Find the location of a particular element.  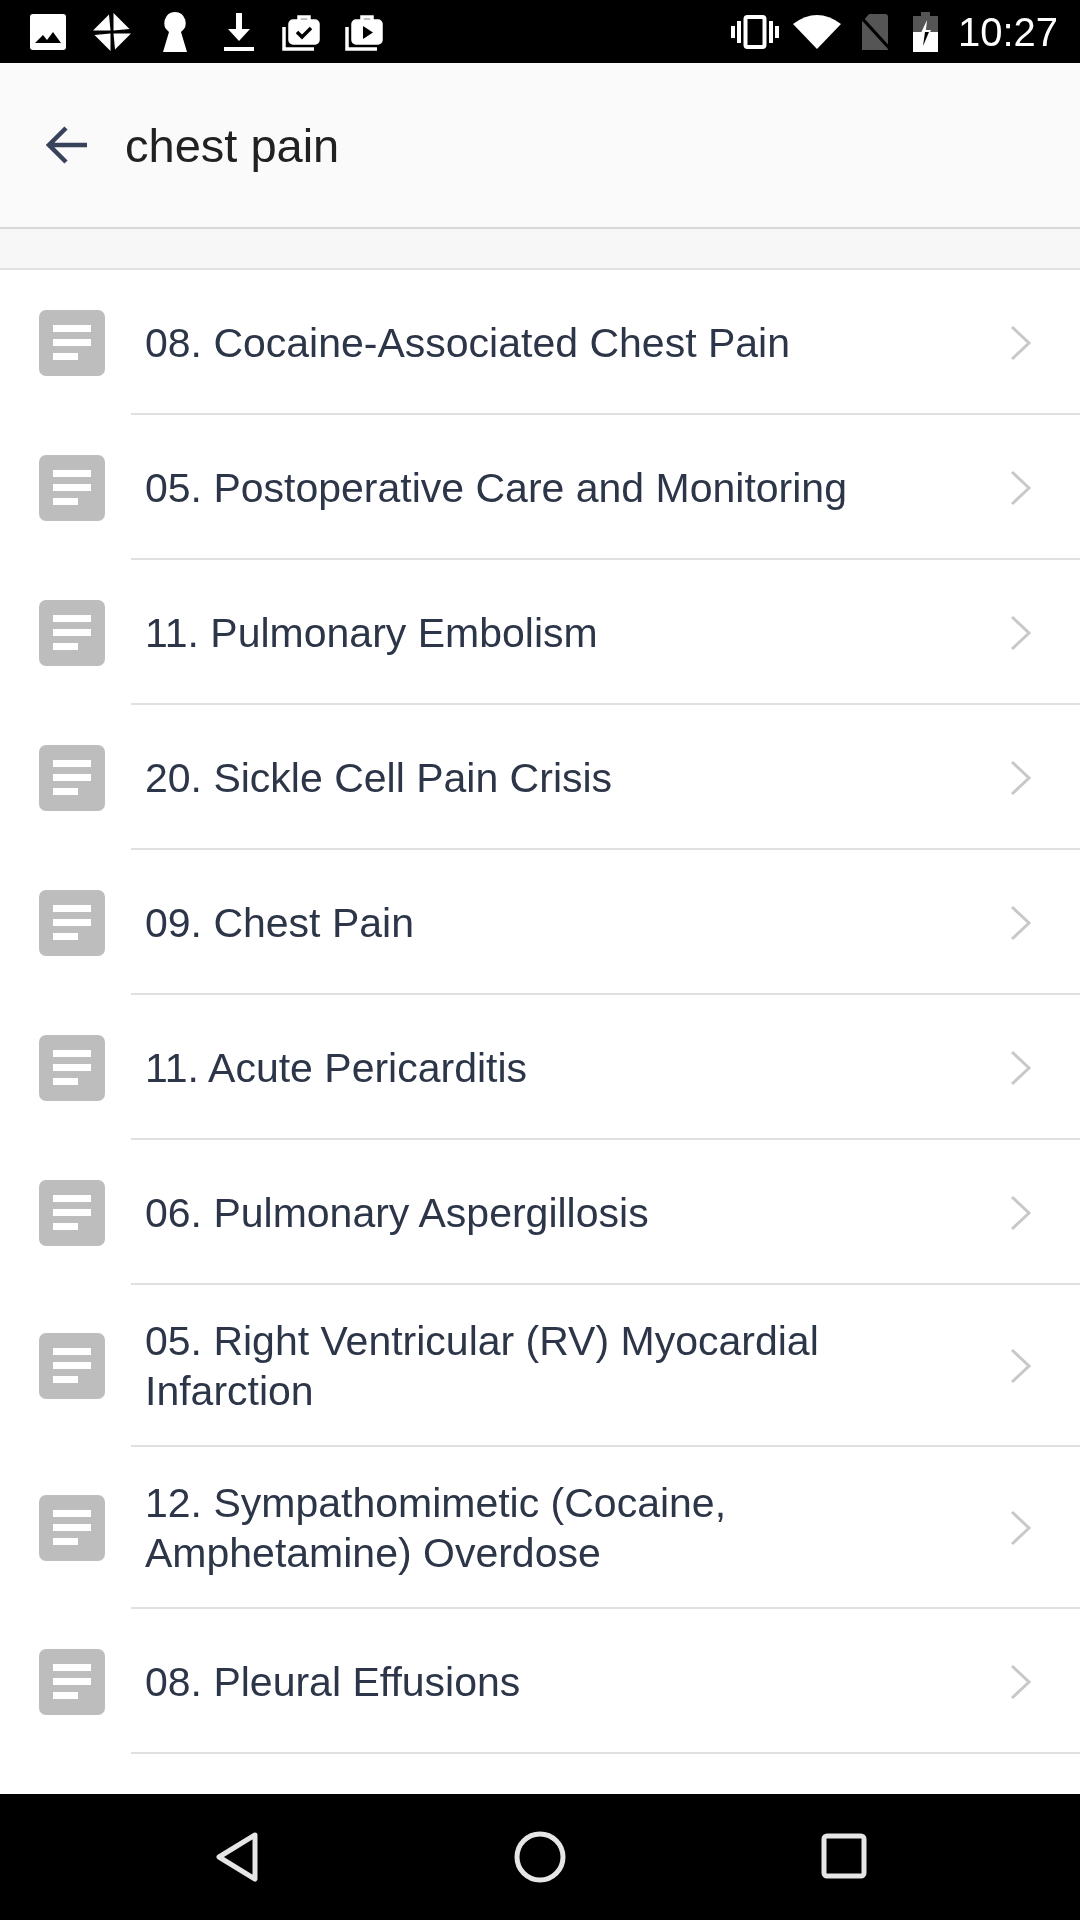

back-triangle-icon is located at coordinates (237, 1857).